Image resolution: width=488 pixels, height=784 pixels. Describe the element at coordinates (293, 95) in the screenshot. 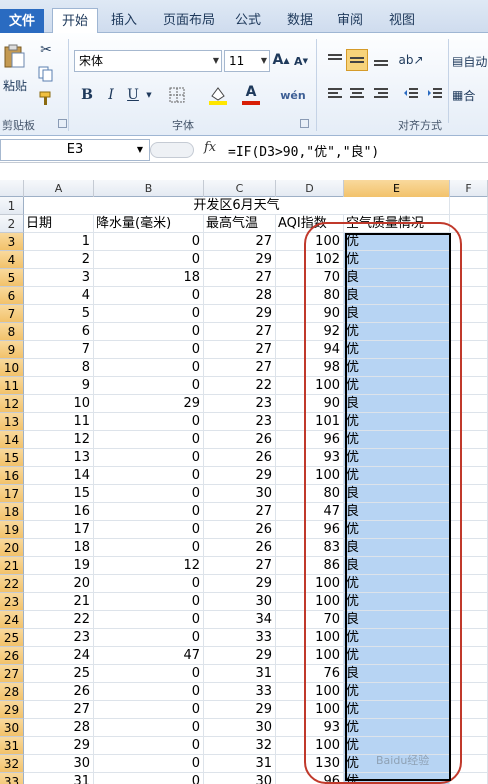

I see `phonetic-button: wén` at that location.